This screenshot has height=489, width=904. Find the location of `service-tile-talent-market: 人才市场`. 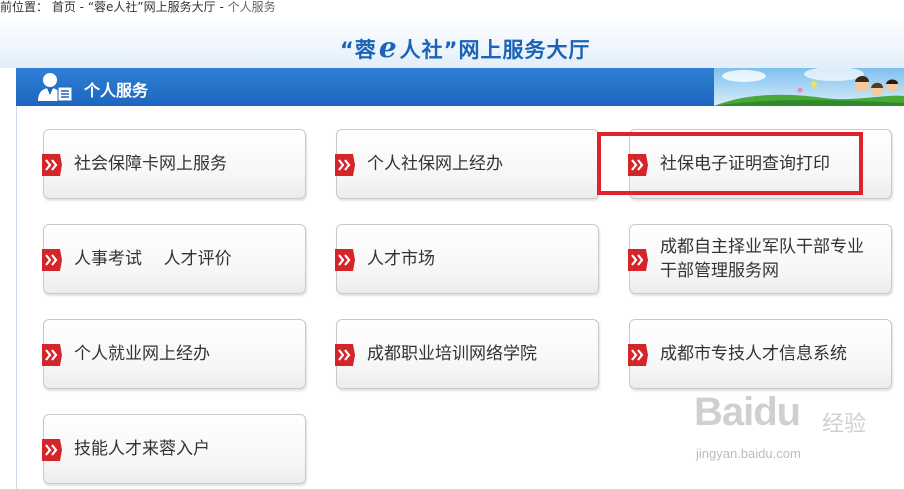

service-tile-talent-market: 人才市场 is located at coordinates (467, 259).